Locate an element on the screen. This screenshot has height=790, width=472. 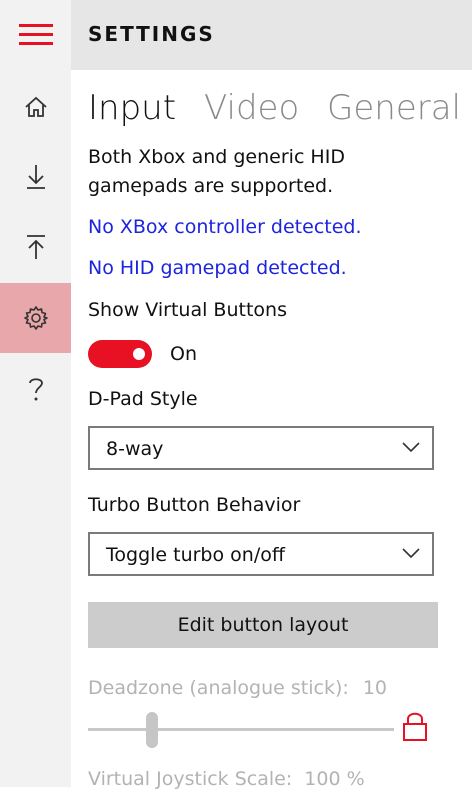
show-virtual-buttons-label: Show Virtual Buttons is located at coordinates (187, 310).